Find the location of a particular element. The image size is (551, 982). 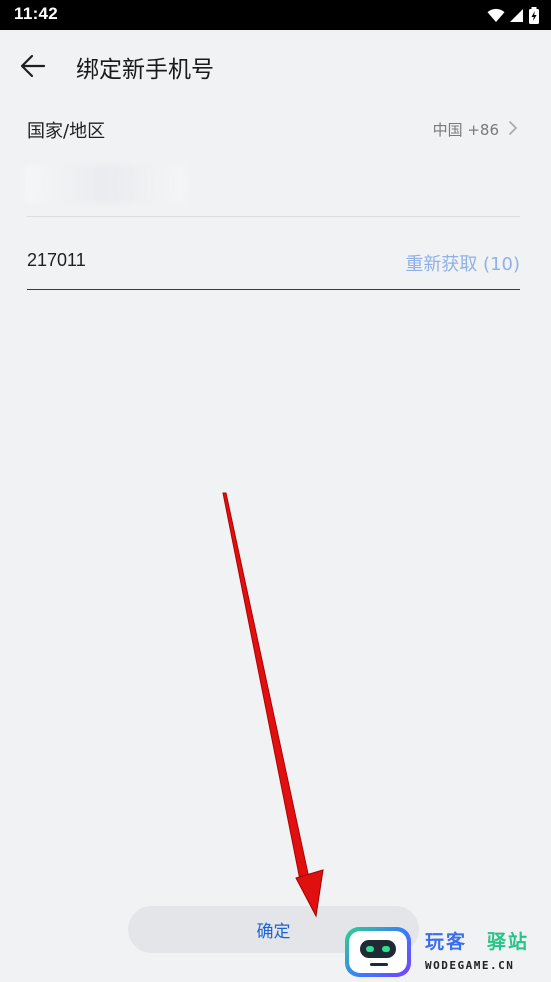

signal-icon is located at coordinates (516, 15).